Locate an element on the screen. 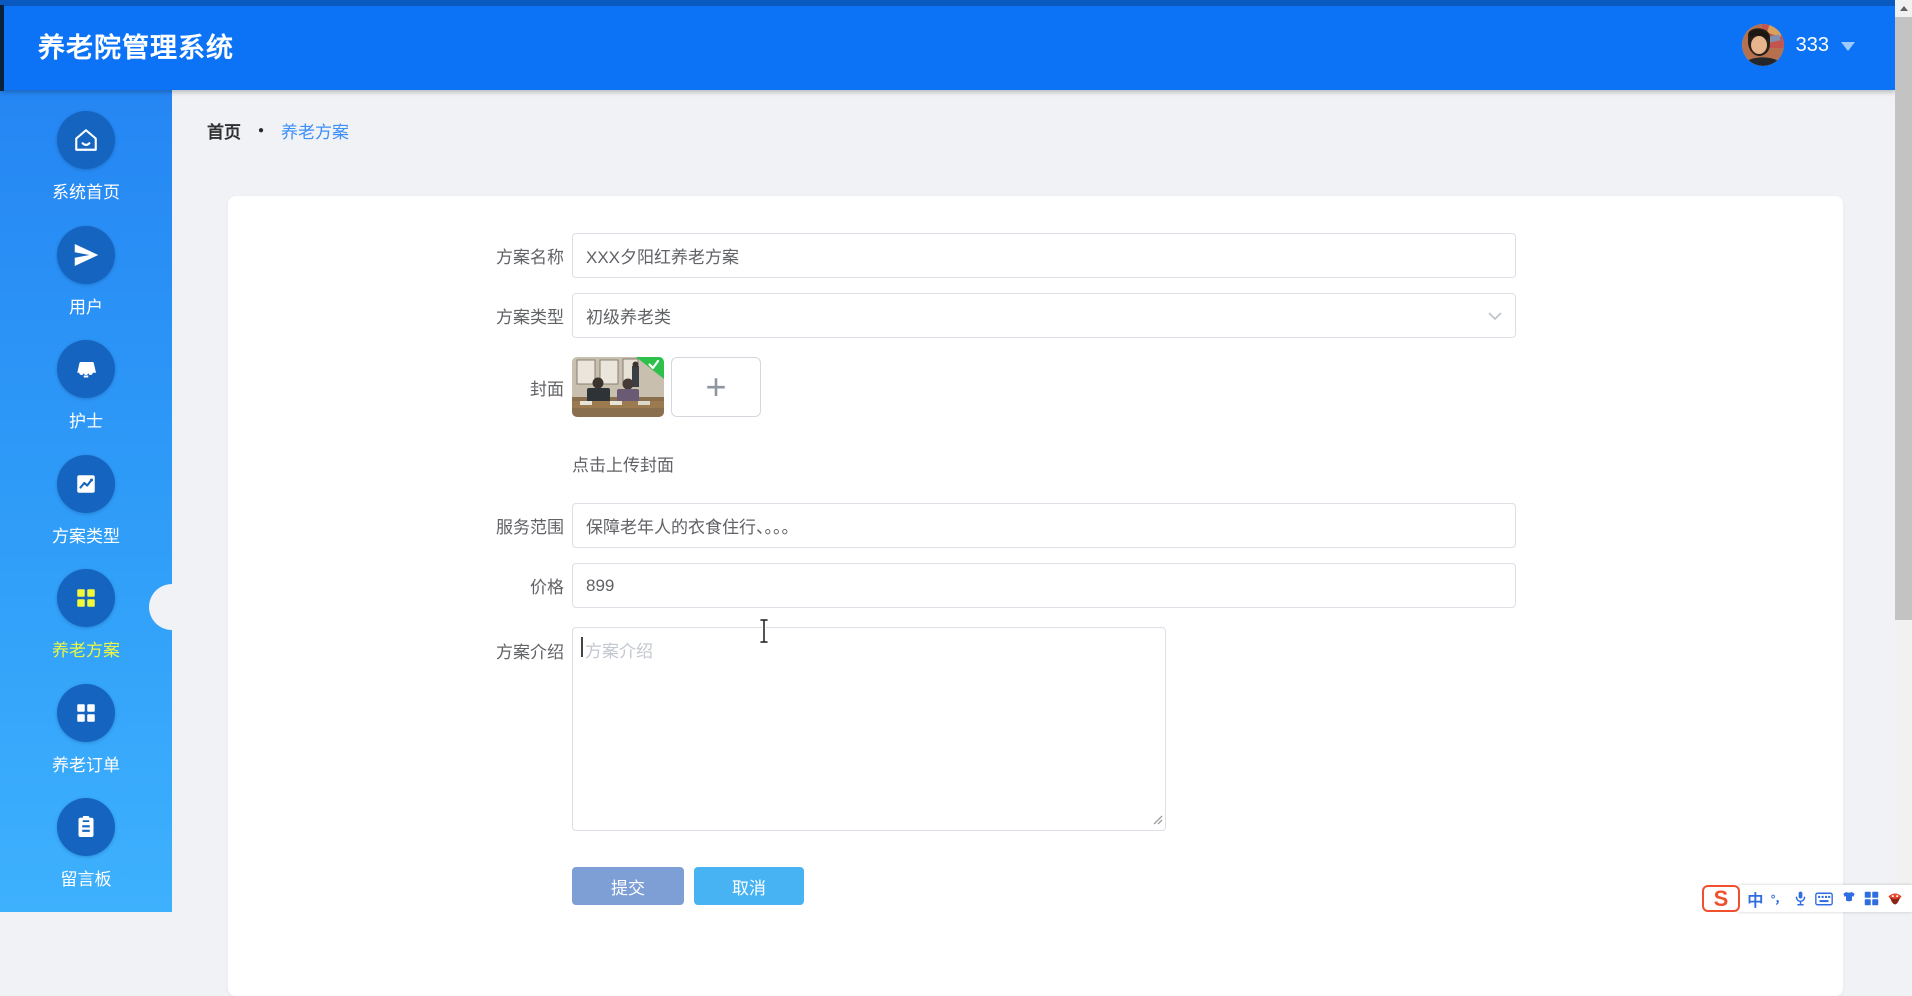 The height and width of the screenshot is (996, 1912). form-row-plan-name: 方案名称 is located at coordinates (1035, 255).